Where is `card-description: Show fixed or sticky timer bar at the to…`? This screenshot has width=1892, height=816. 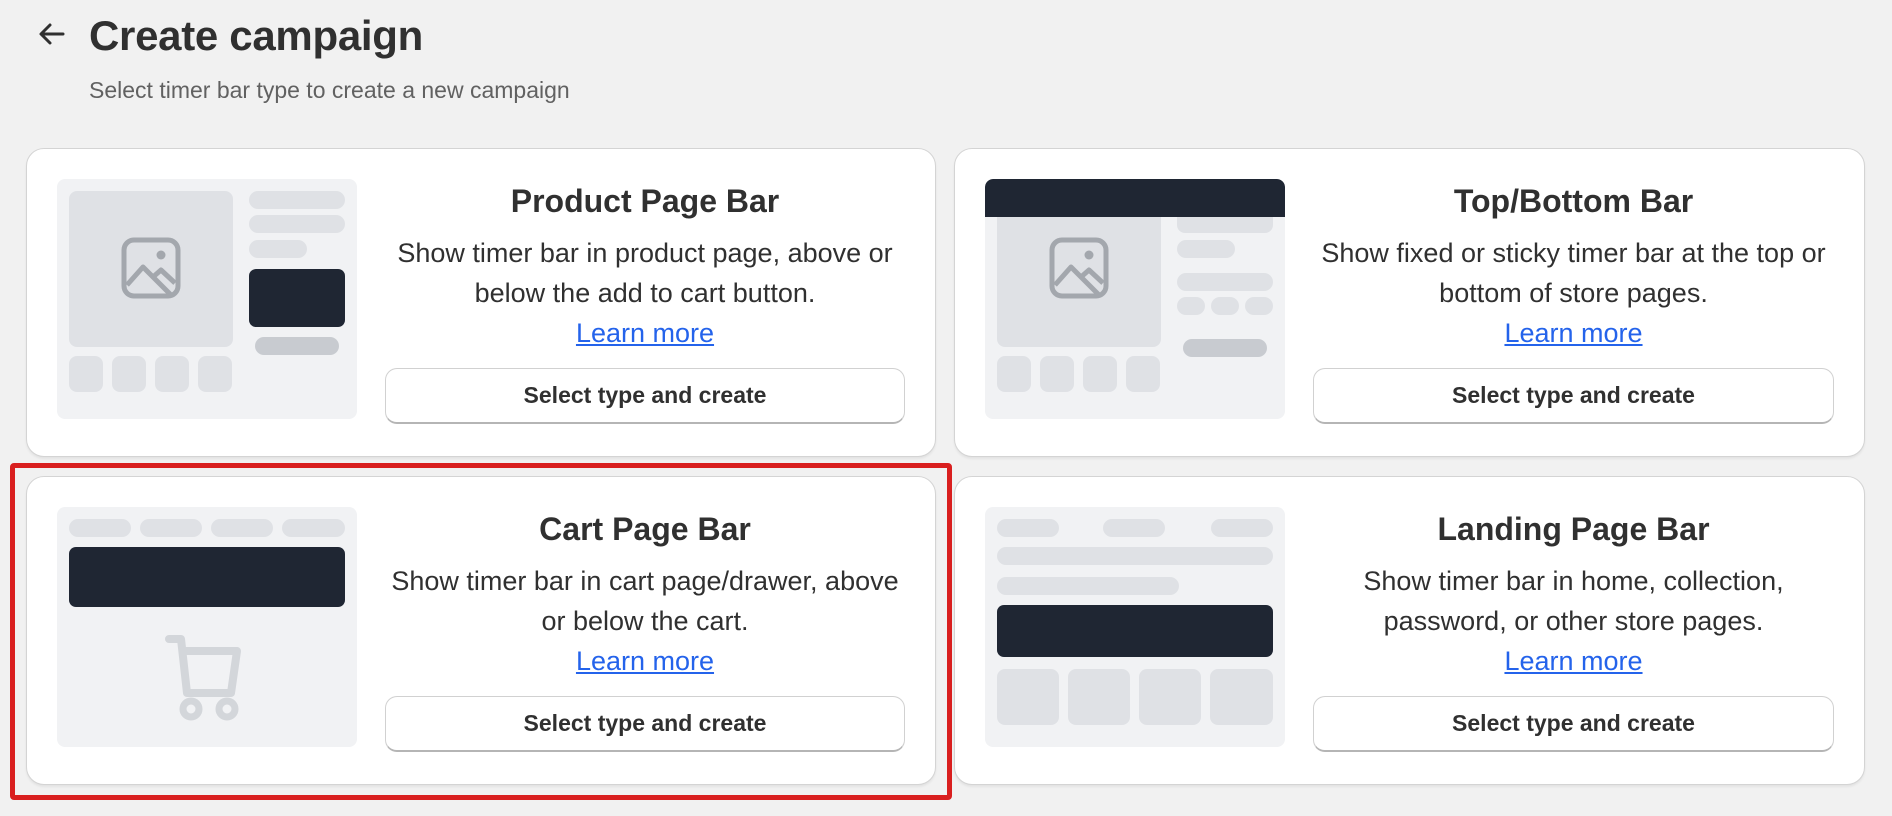
card-description: Show fixed or sticky timer bar at the to… is located at coordinates (1573, 273).